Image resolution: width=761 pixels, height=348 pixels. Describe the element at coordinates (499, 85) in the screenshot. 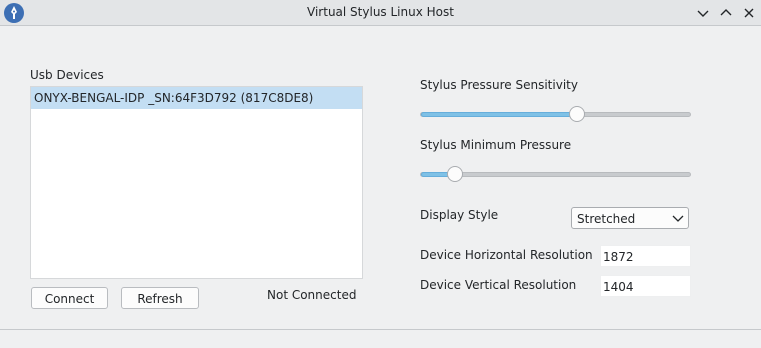

I see `pressure-sensitivity-label: Stylus Pressure Sensitivity` at that location.